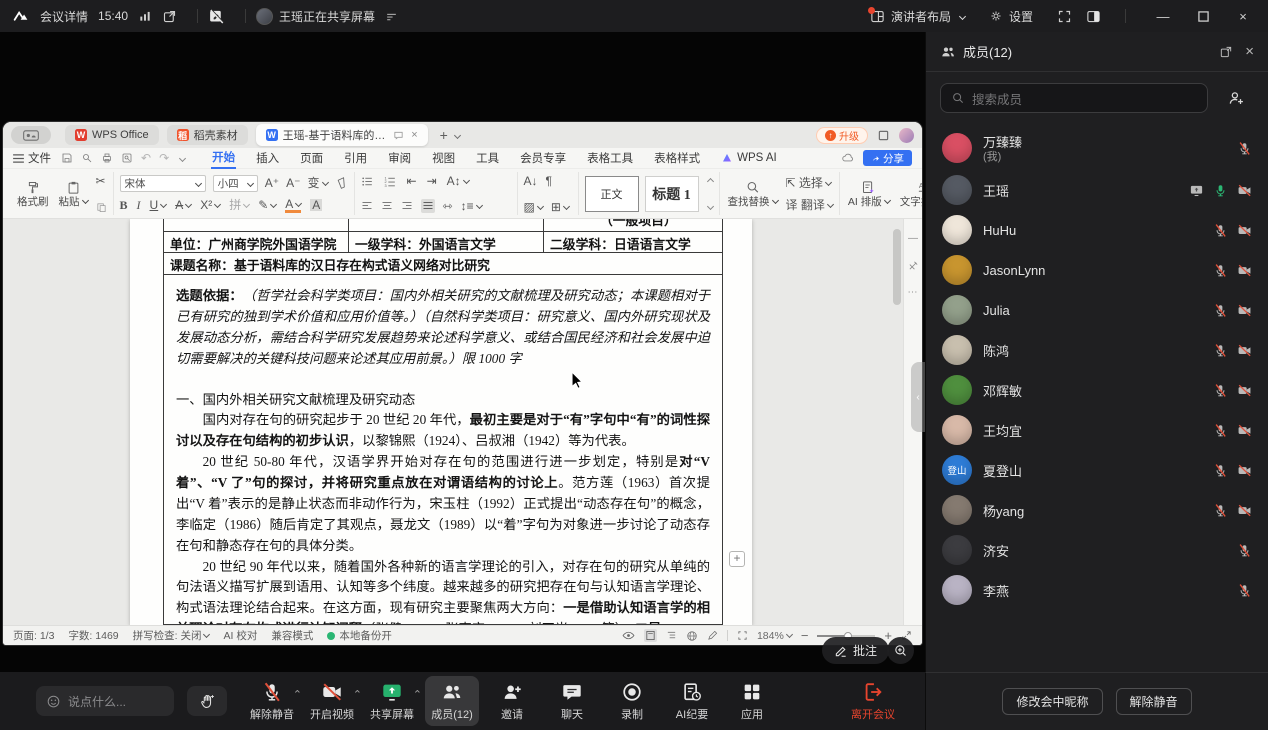  What do you see at coordinates (107, 158) in the screenshot?
I see `print-icon` at bounding box center [107, 158].